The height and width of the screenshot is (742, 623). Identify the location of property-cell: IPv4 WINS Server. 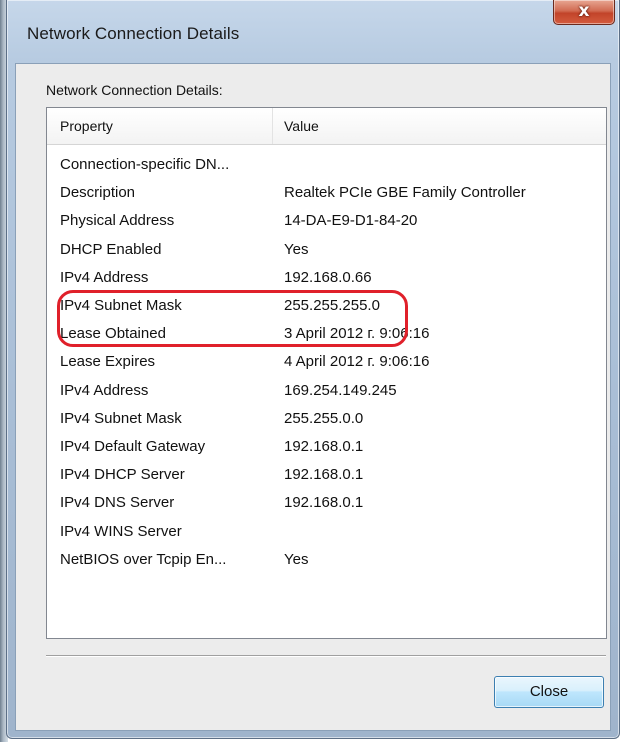
(121, 531).